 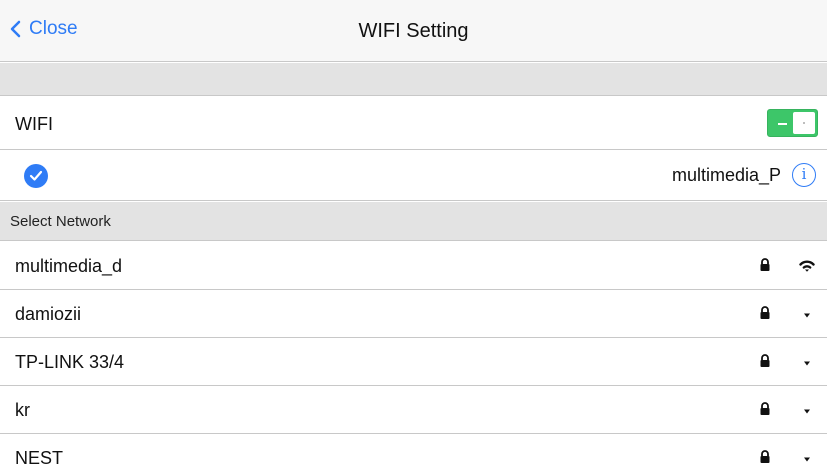 I want to click on current-network-row: multimedia_P i, so click(x=413, y=176).